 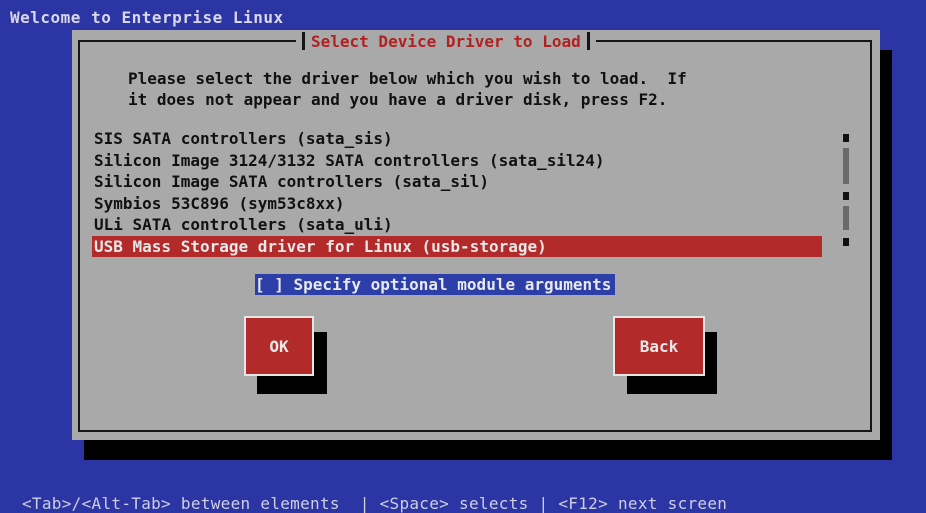 I want to click on driver-item-sata-uli: ULi SATA controllers (sata_uli), so click(x=457, y=225).